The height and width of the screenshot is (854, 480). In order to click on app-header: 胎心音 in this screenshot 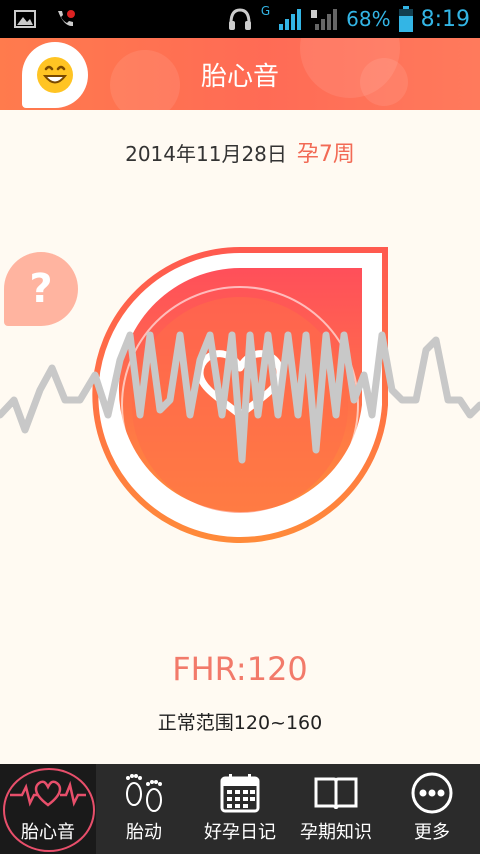, I will do `click(240, 74)`.